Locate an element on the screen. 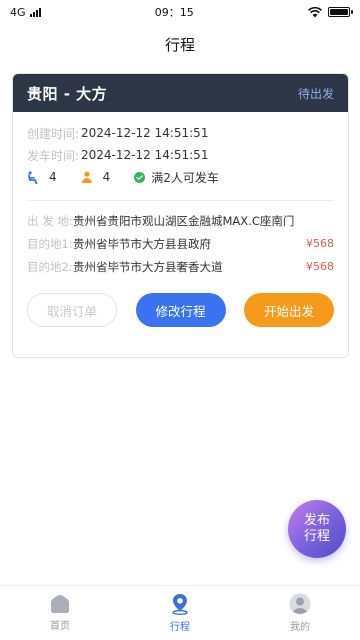 This screenshot has height=640, width=360. start-trip-button: 开始出发 is located at coordinates (289, 310).